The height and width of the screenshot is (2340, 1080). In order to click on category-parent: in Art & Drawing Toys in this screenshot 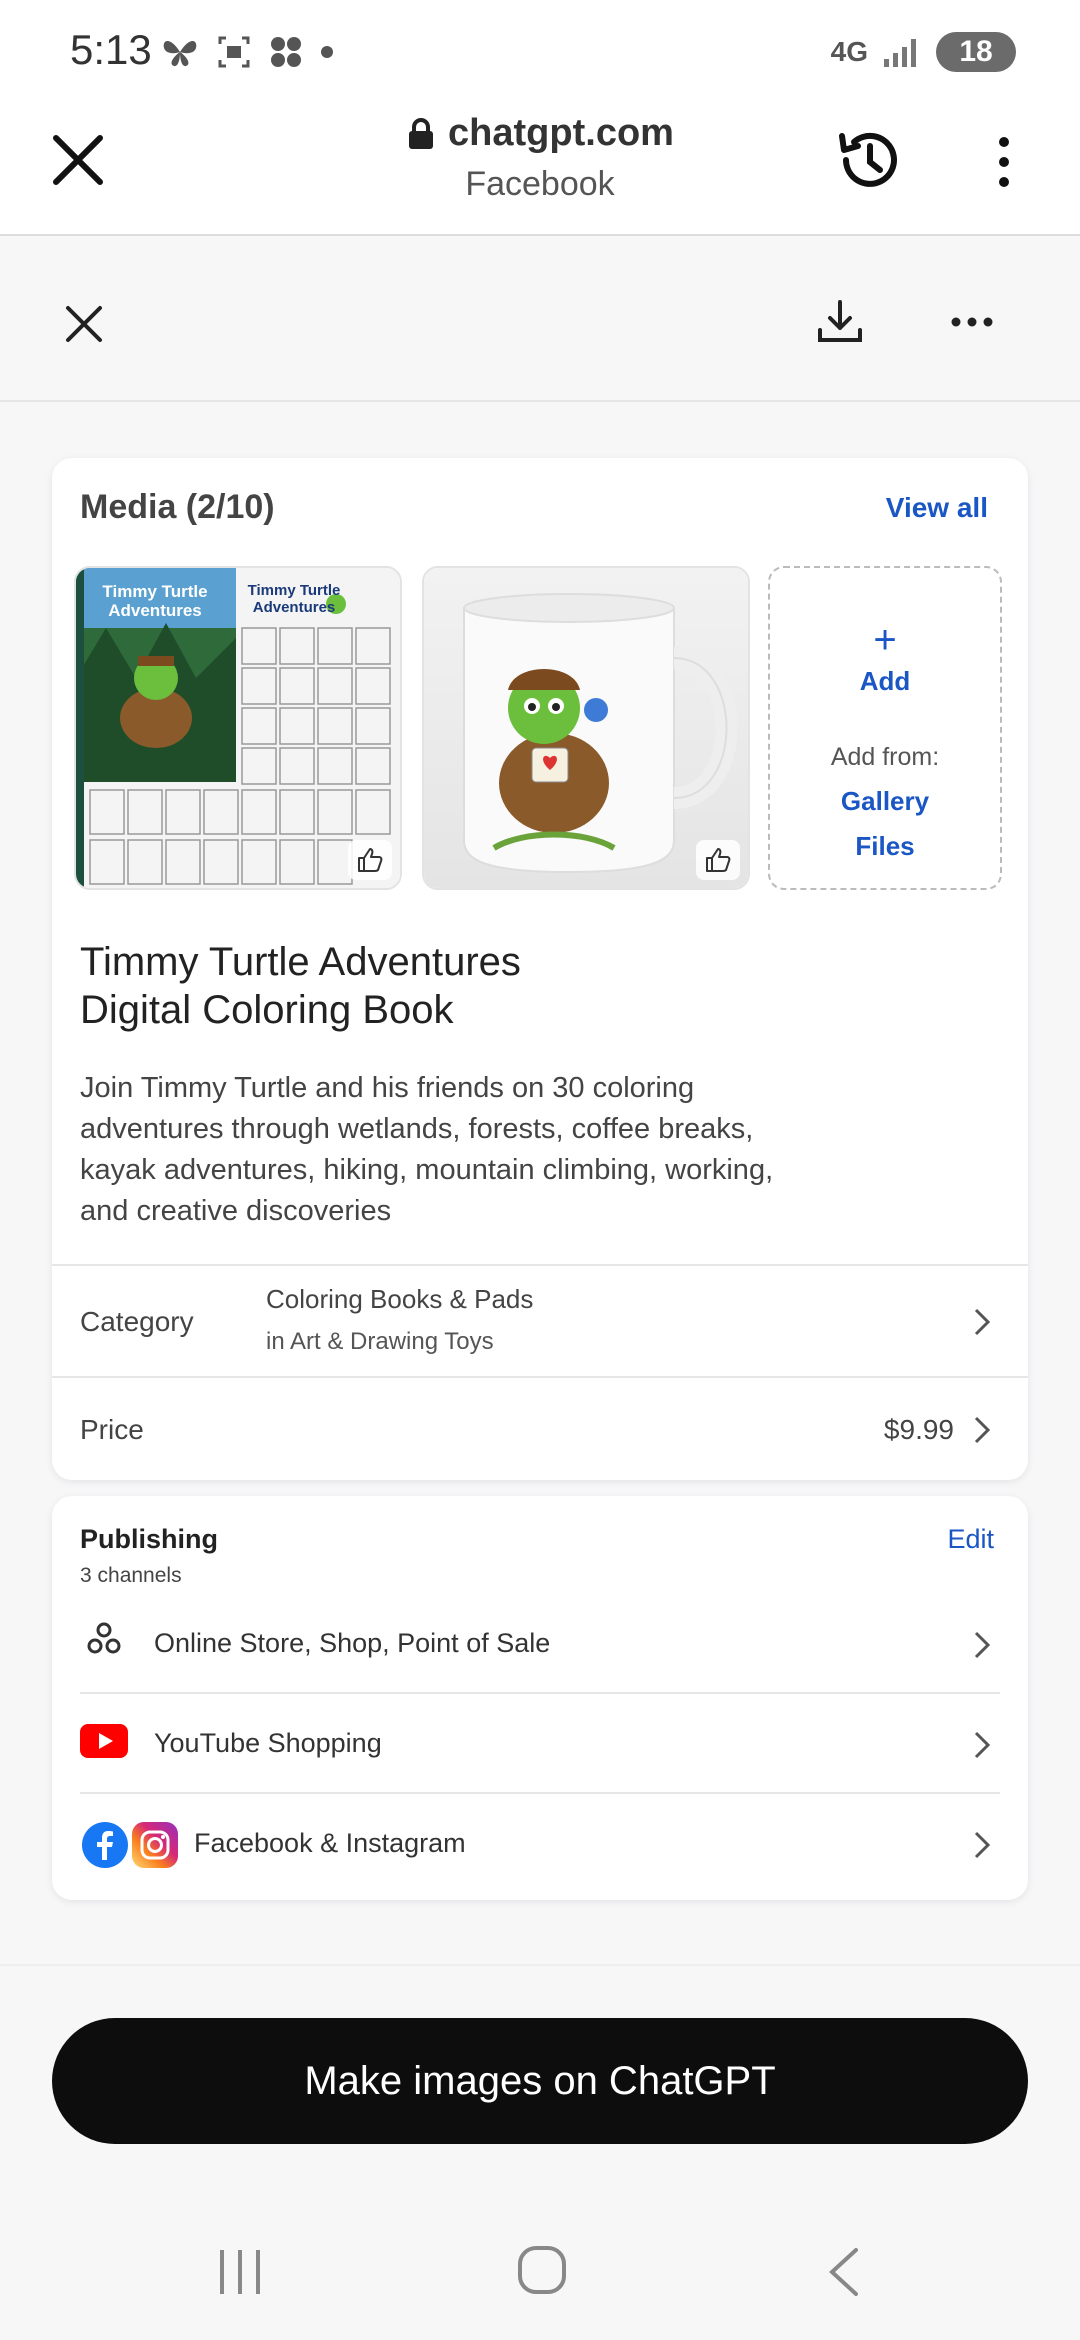, I will do `click(380, 1341)`.